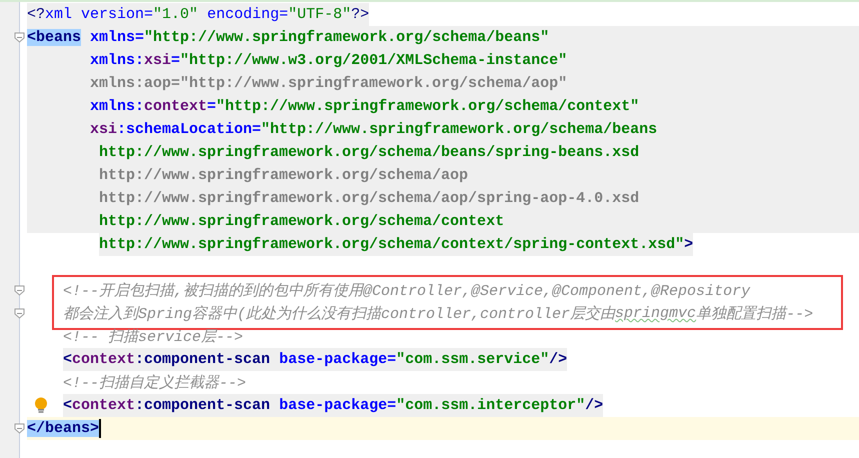  Describe the element at coordinates (438, 314) in the screenshot. I see `code-comment: 都会注入到Spring容器中(此处为什么没有扫描controller,controller层交由springmvc单独配置扫描-->` at that location.